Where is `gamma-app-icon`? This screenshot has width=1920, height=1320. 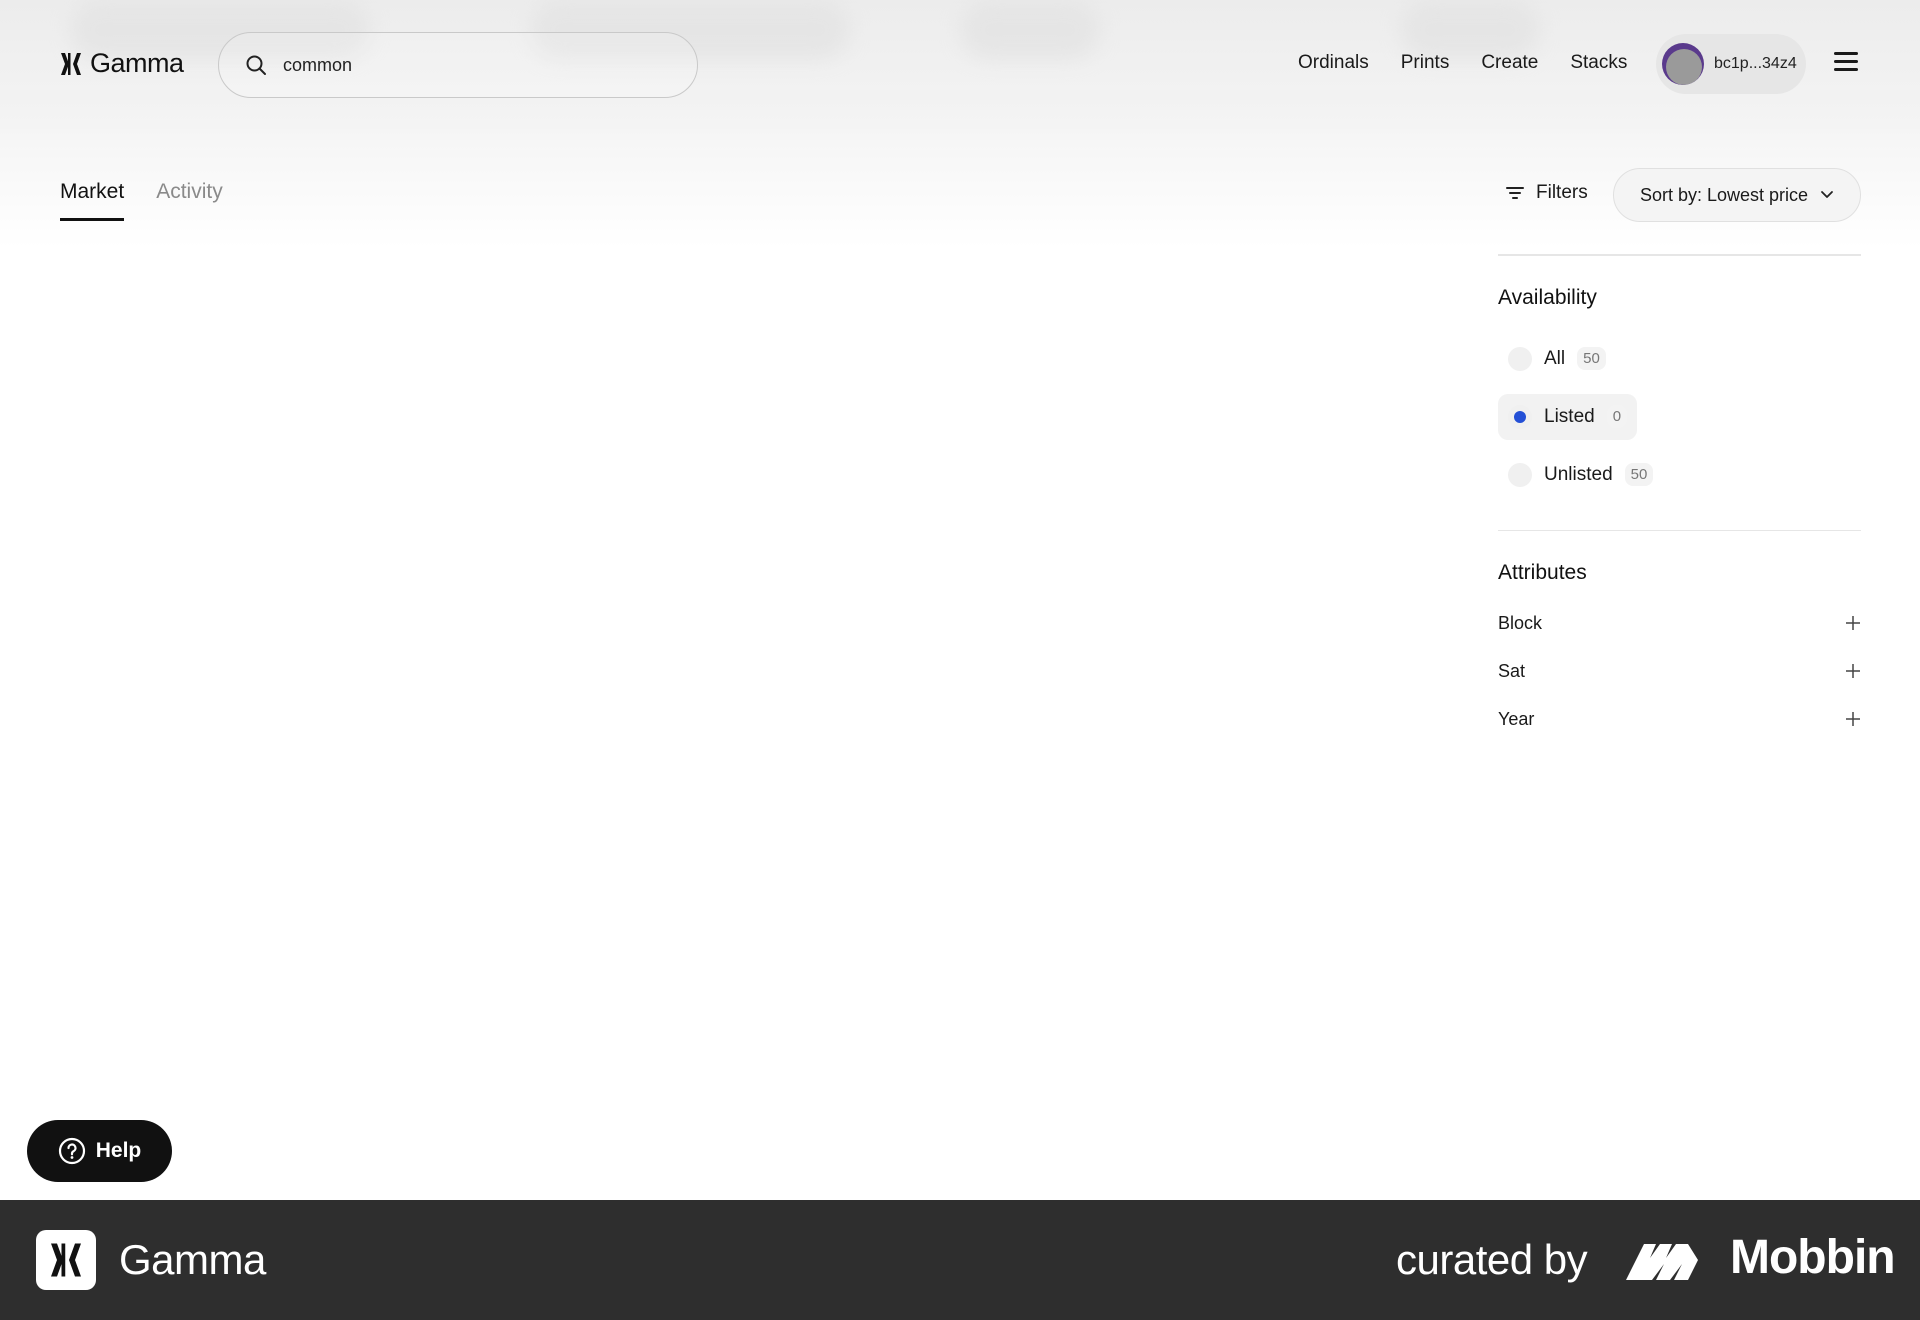
gamma-app-icon is located at coordinates (66, 1260).